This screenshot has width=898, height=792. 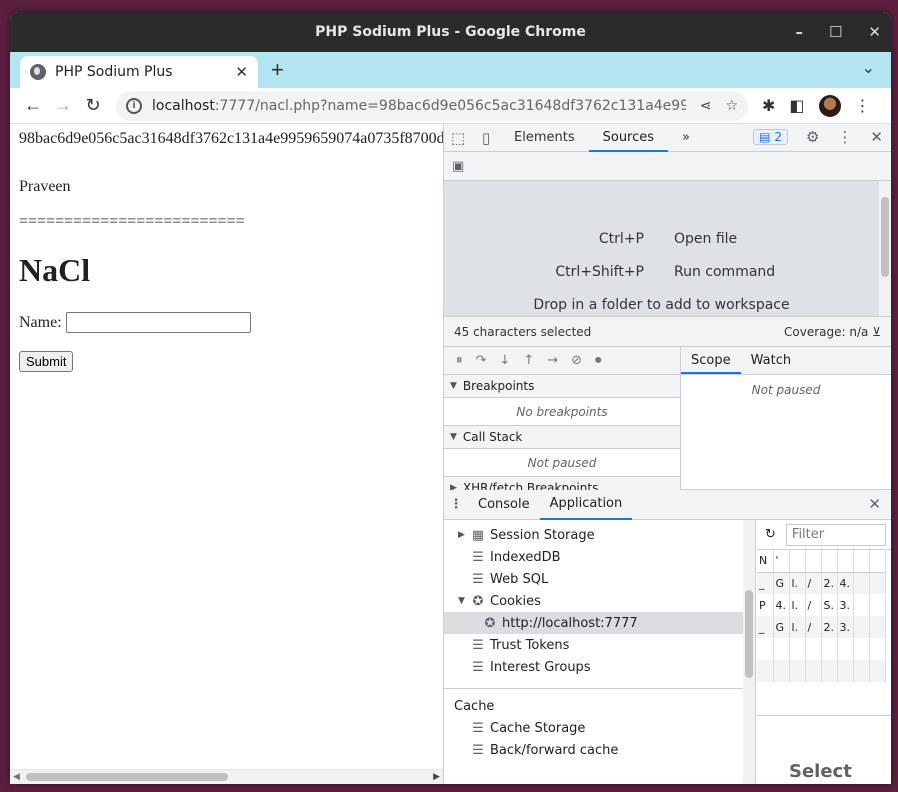 I want to click on back-arrow-icon: ←, so click(x=33, y=105).